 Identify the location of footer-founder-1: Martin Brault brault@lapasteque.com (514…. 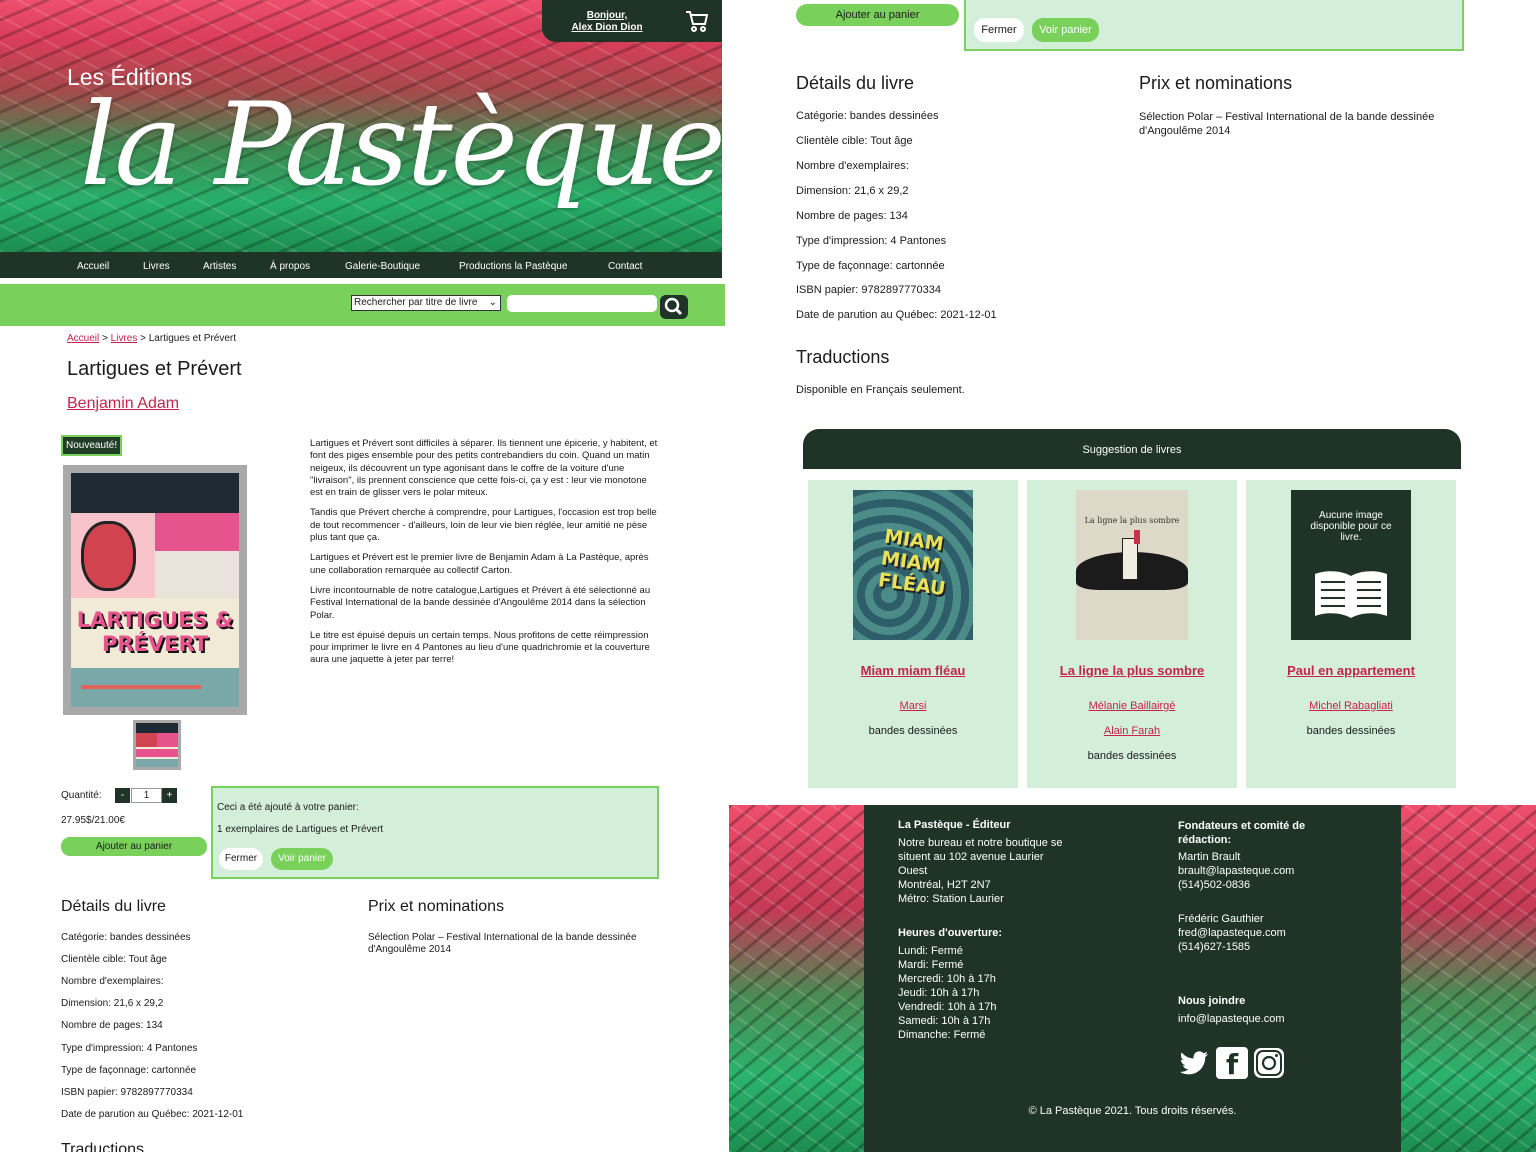
(1236, 871).